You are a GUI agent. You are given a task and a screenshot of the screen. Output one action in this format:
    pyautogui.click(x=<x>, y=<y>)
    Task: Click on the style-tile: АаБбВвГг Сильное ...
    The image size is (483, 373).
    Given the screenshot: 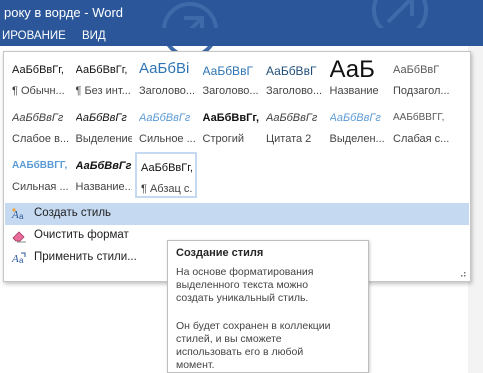 What is the action you would take?
    pyautogui.click(x=166, y=127)
    